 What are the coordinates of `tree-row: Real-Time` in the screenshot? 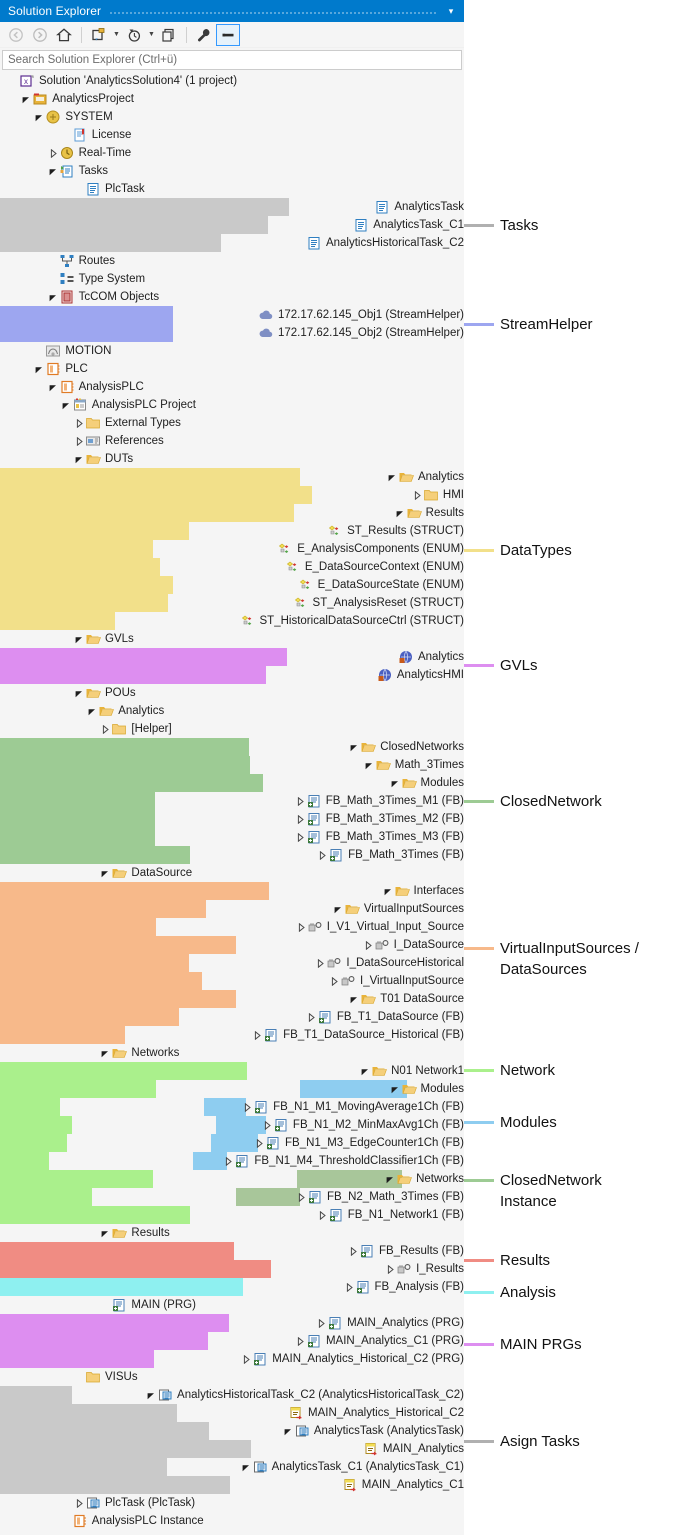 It's located at (232, 153).